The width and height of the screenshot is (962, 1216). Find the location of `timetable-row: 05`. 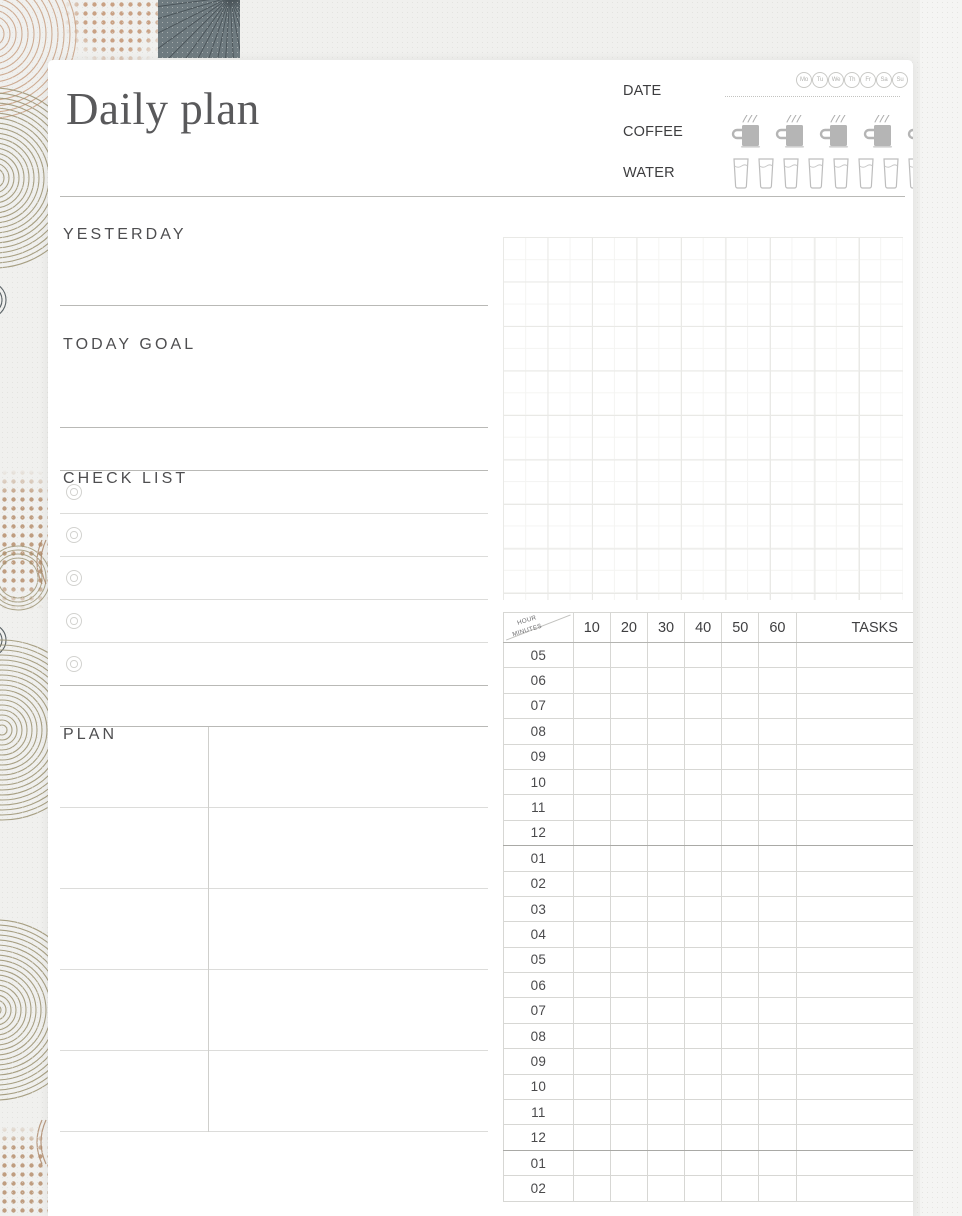

timetable-row: 05 is located at coordinates (708, 960).